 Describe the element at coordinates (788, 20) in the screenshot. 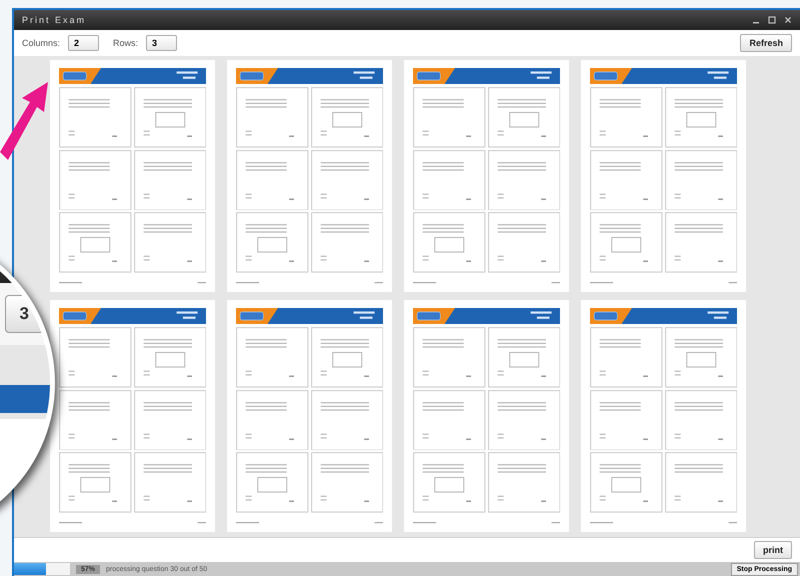

I see `close-icon` at that location.